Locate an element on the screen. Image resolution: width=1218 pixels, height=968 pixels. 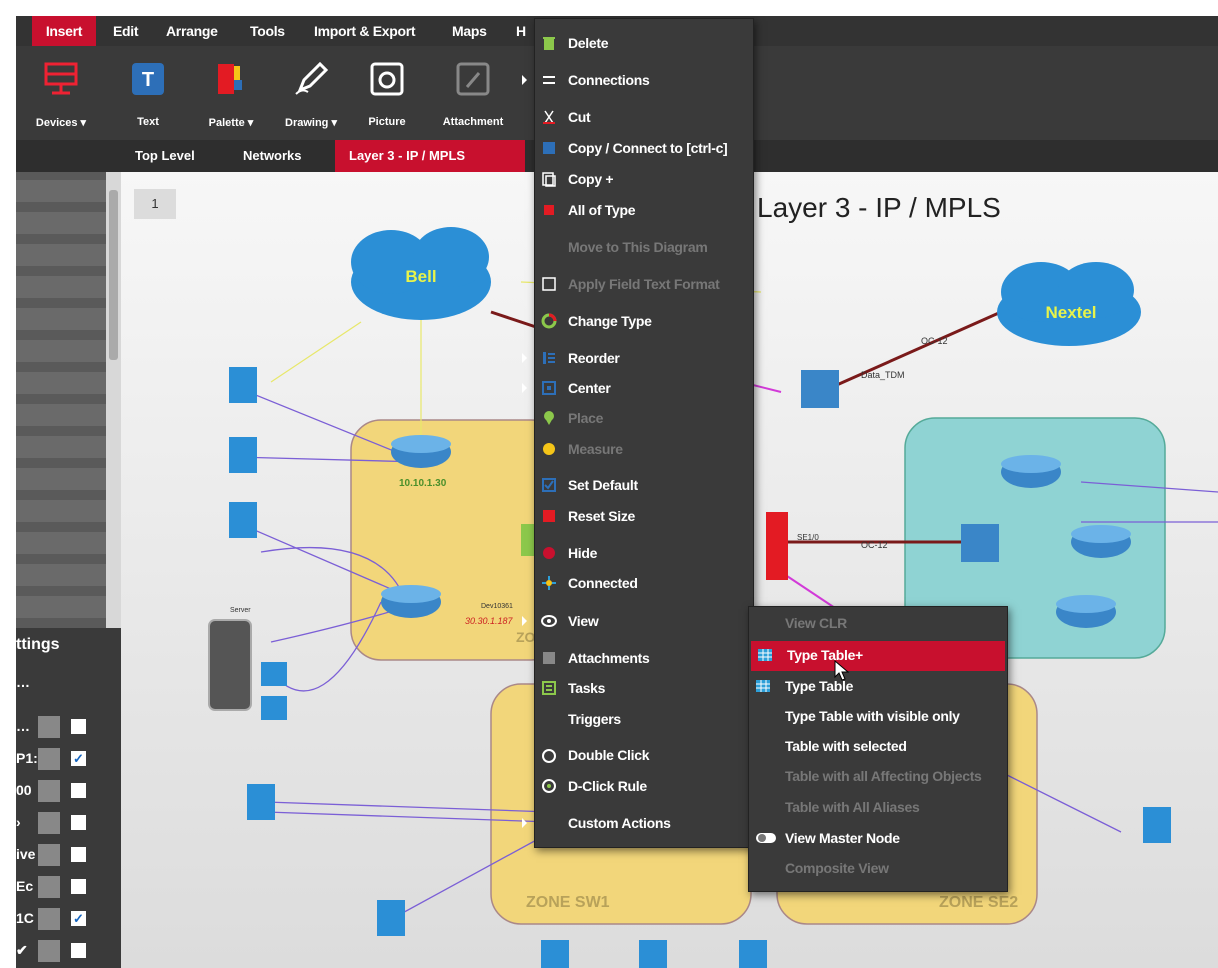
zone-label: ZONE SE2 is located at coordinates (978, 902).